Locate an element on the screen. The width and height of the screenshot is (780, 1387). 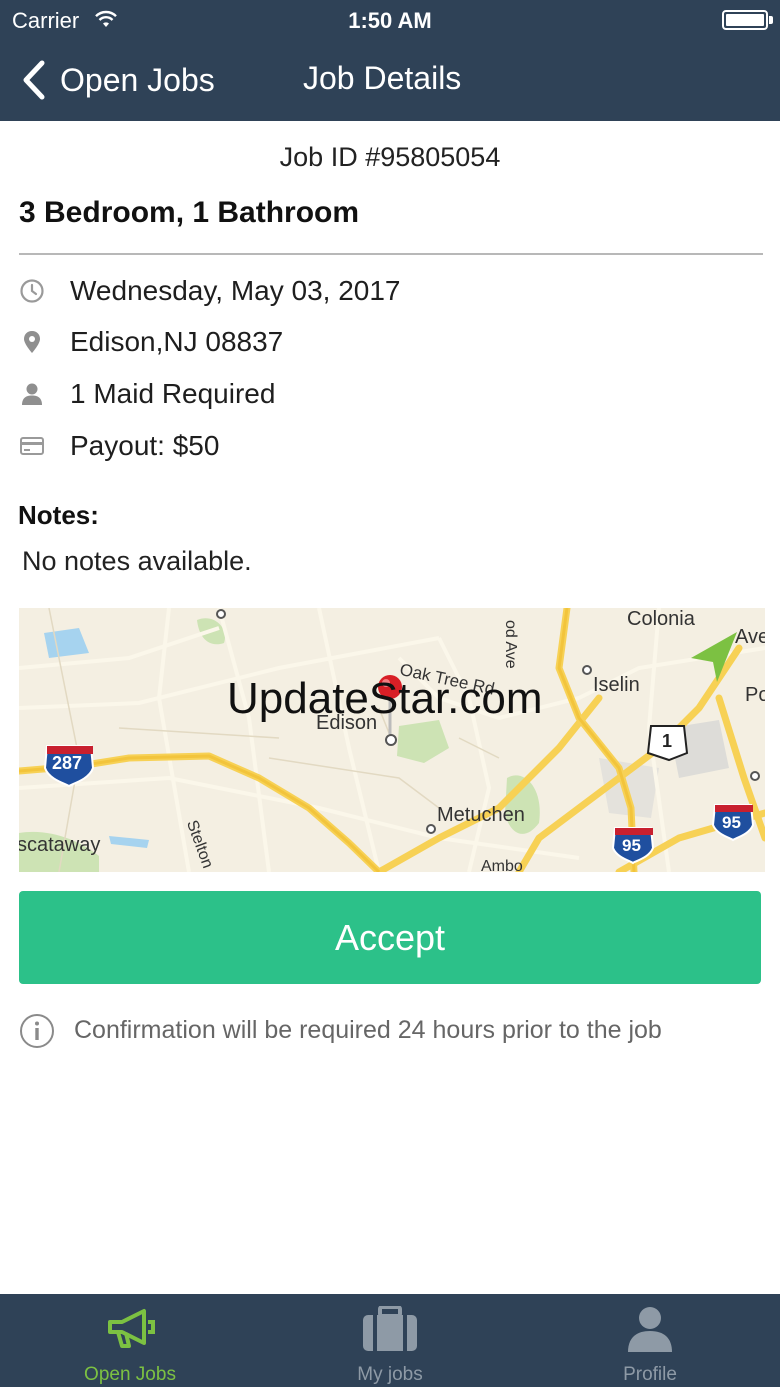
divider is located at coordinates (391, 254).